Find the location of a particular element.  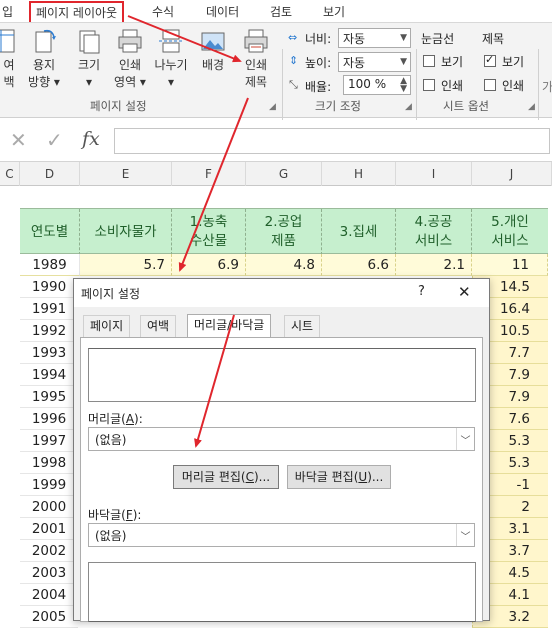

cell-year: 1994 is located at coordinates (49, 375).